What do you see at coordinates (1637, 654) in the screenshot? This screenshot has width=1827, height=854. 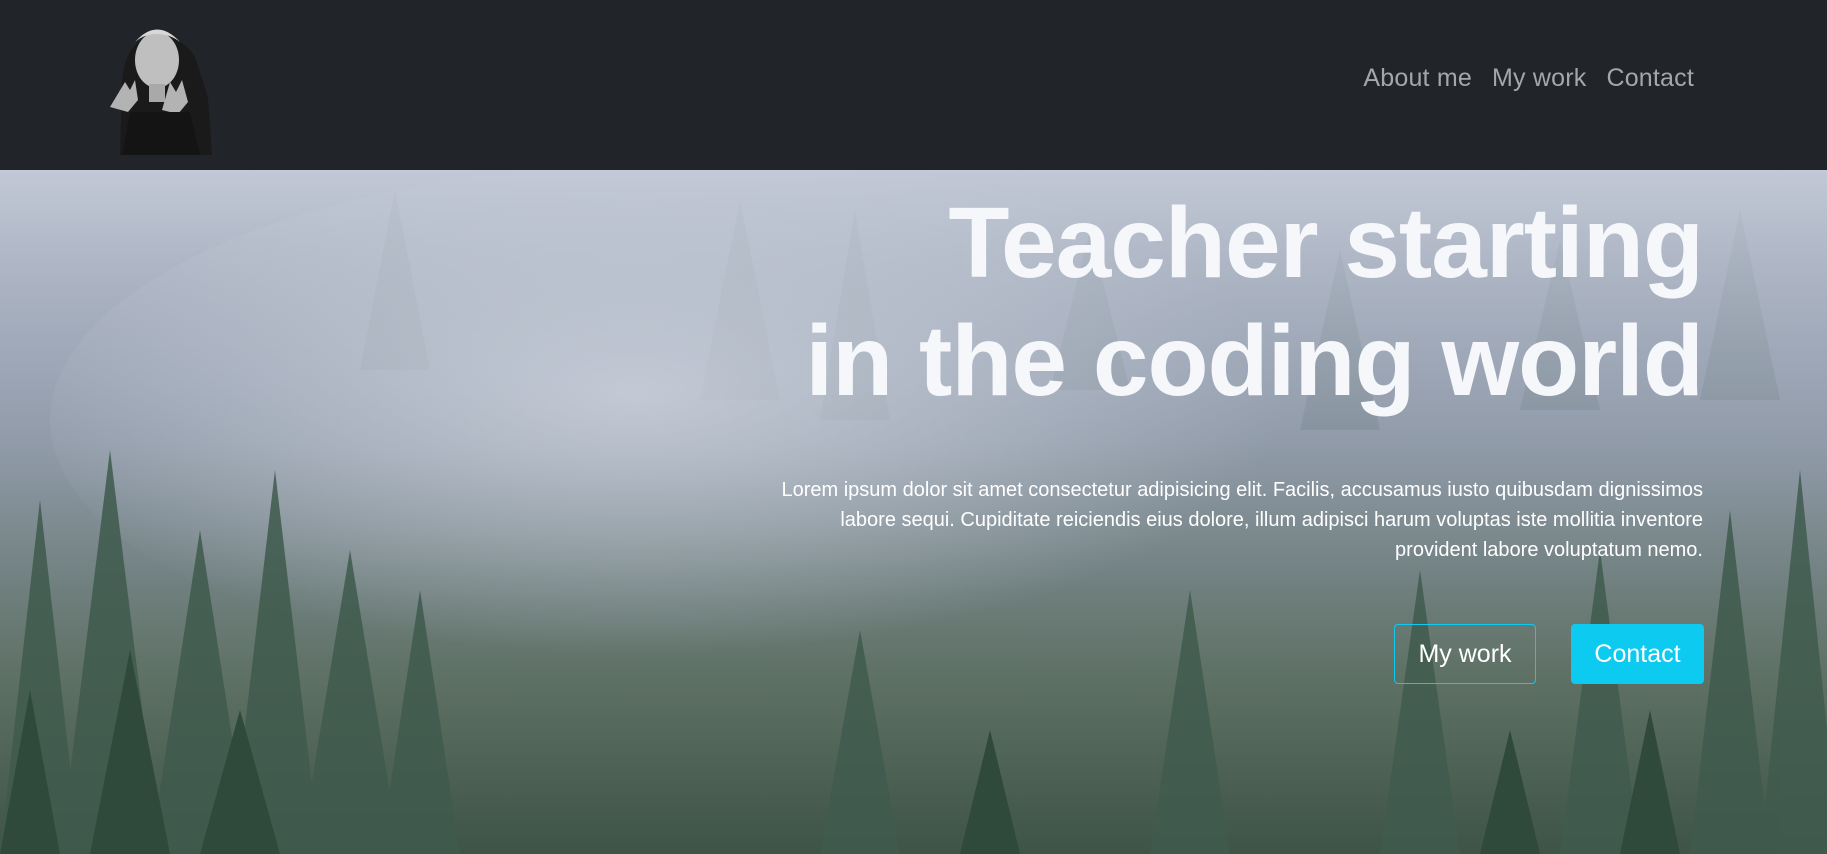 I see `contact-button: Contact` at bounding box center [1637, 654].